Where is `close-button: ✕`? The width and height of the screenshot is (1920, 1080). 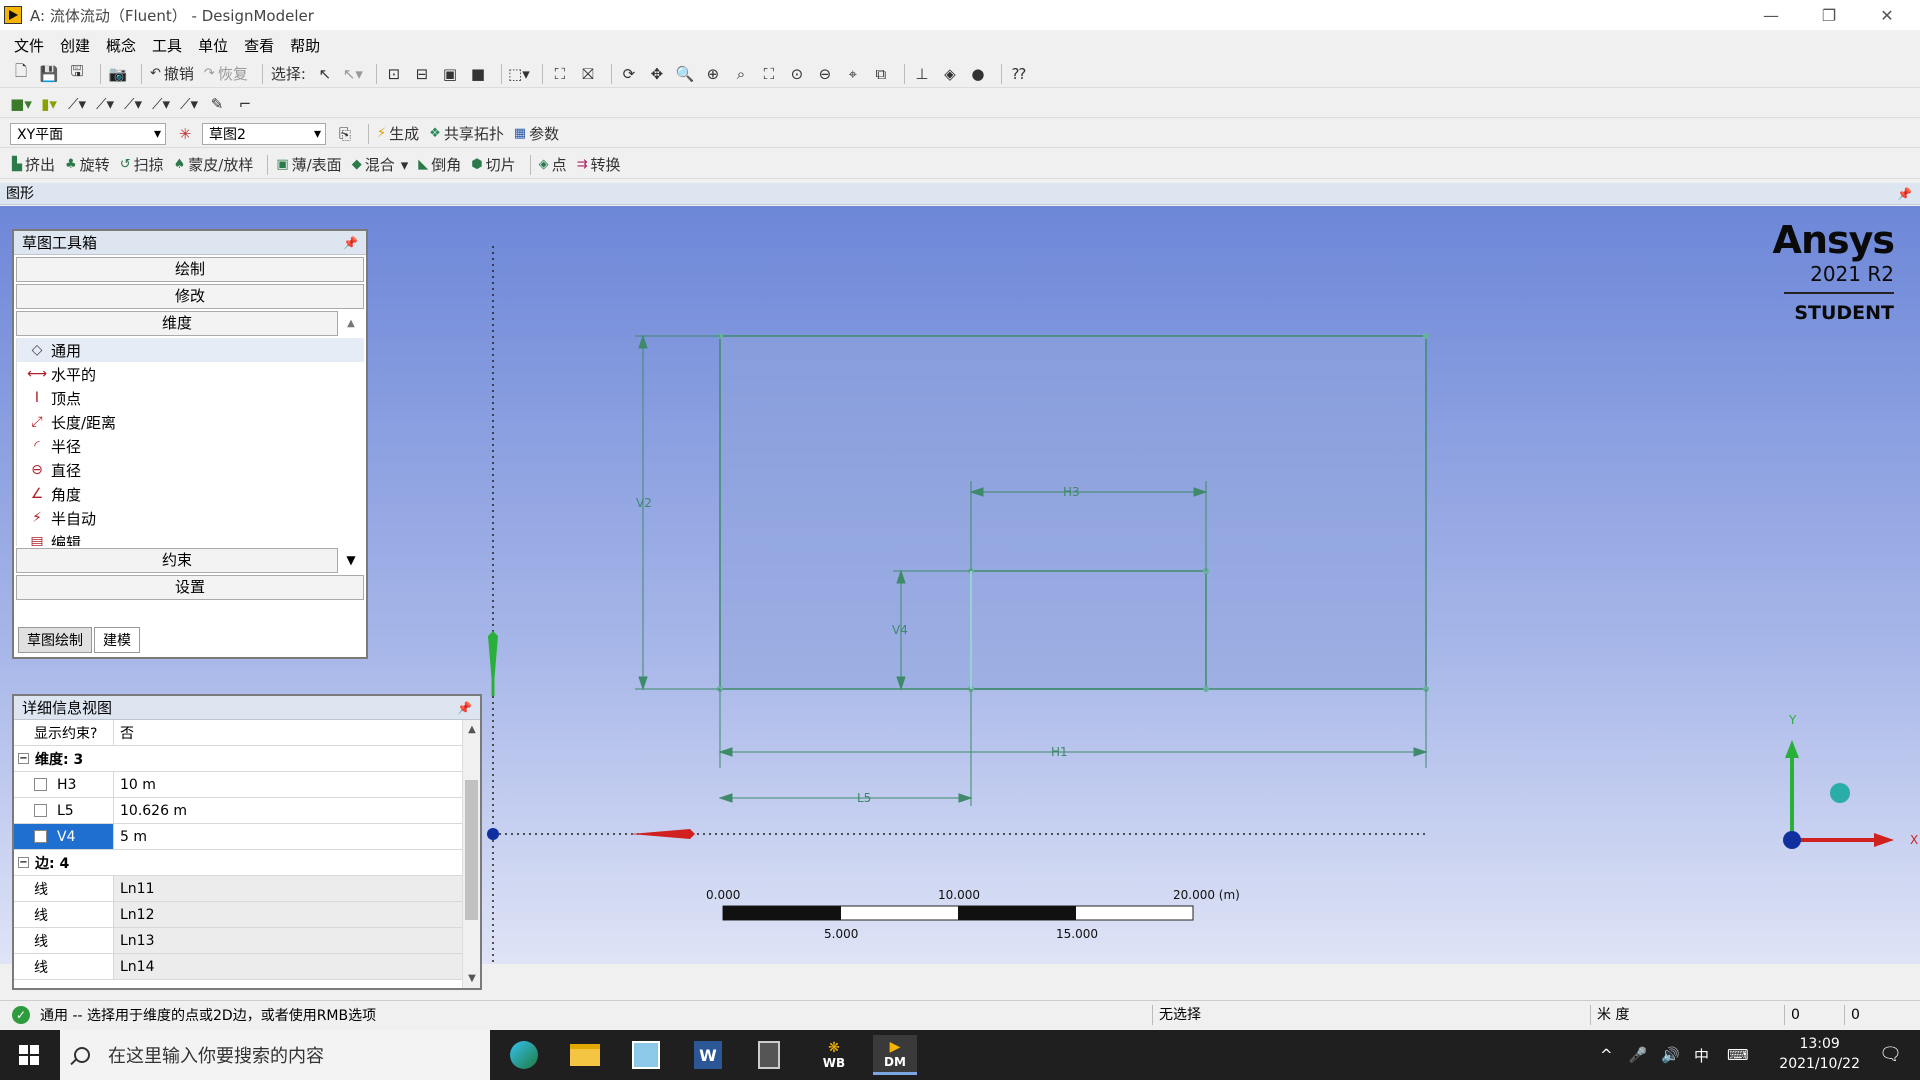 close-button: ✕ is located at coordinates (1887, 15).